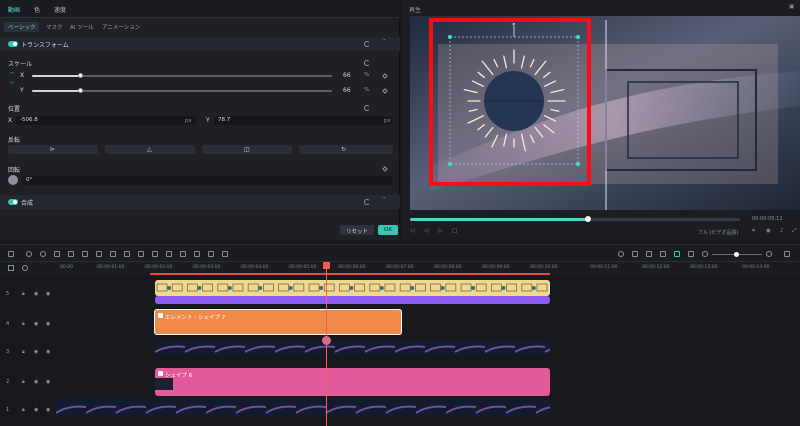  What do you see at coordinates (326, 340) in the screenshot?
I see `keyframe-marker` at bounding box center [326, 340].